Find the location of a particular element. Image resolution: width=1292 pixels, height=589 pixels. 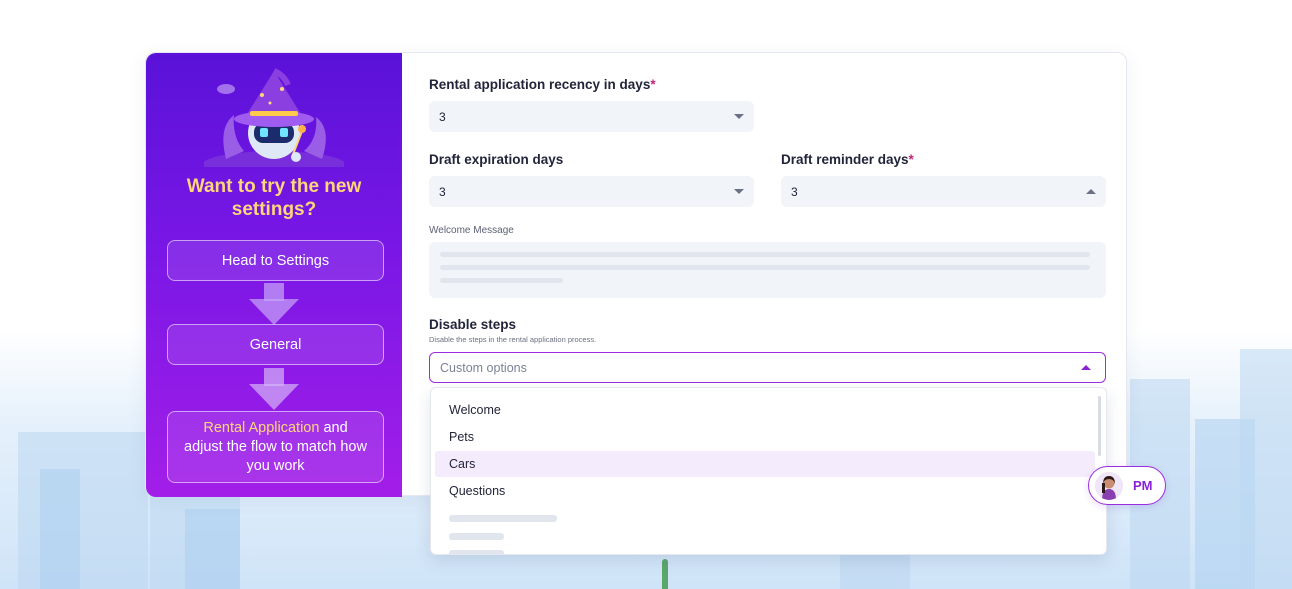

scrollbar is located at coordinates (1099, 426).